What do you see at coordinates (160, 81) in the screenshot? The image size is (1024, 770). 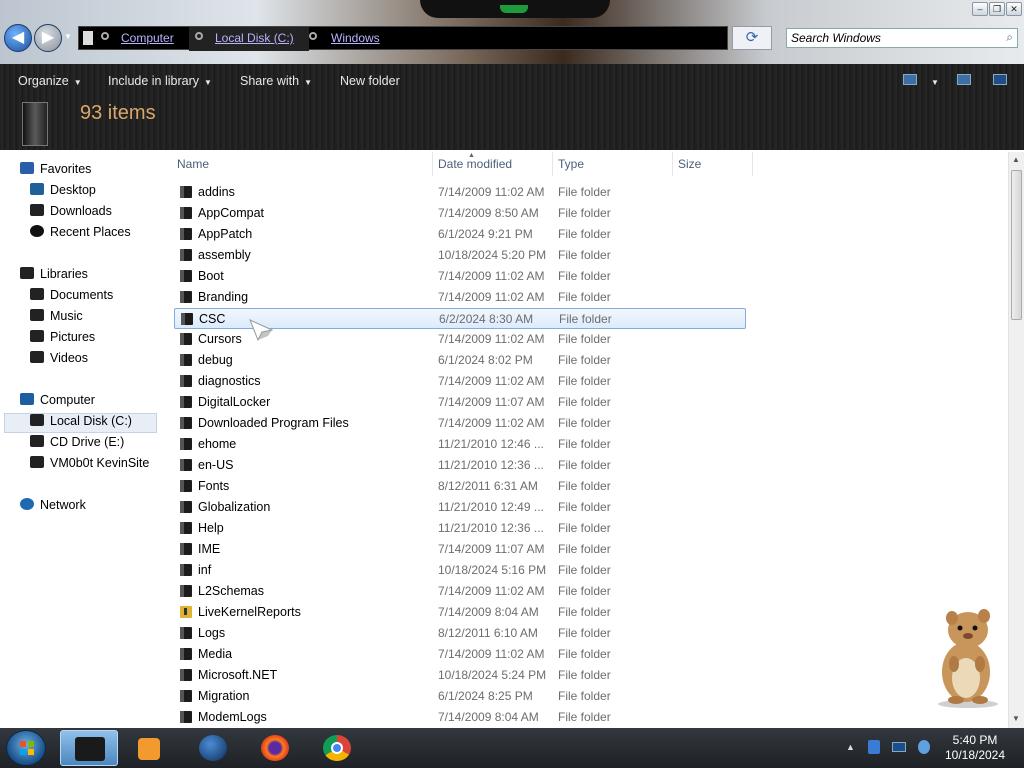 I see `include-in-library-button: Include in library ▼` at bounding box center [160, 81].